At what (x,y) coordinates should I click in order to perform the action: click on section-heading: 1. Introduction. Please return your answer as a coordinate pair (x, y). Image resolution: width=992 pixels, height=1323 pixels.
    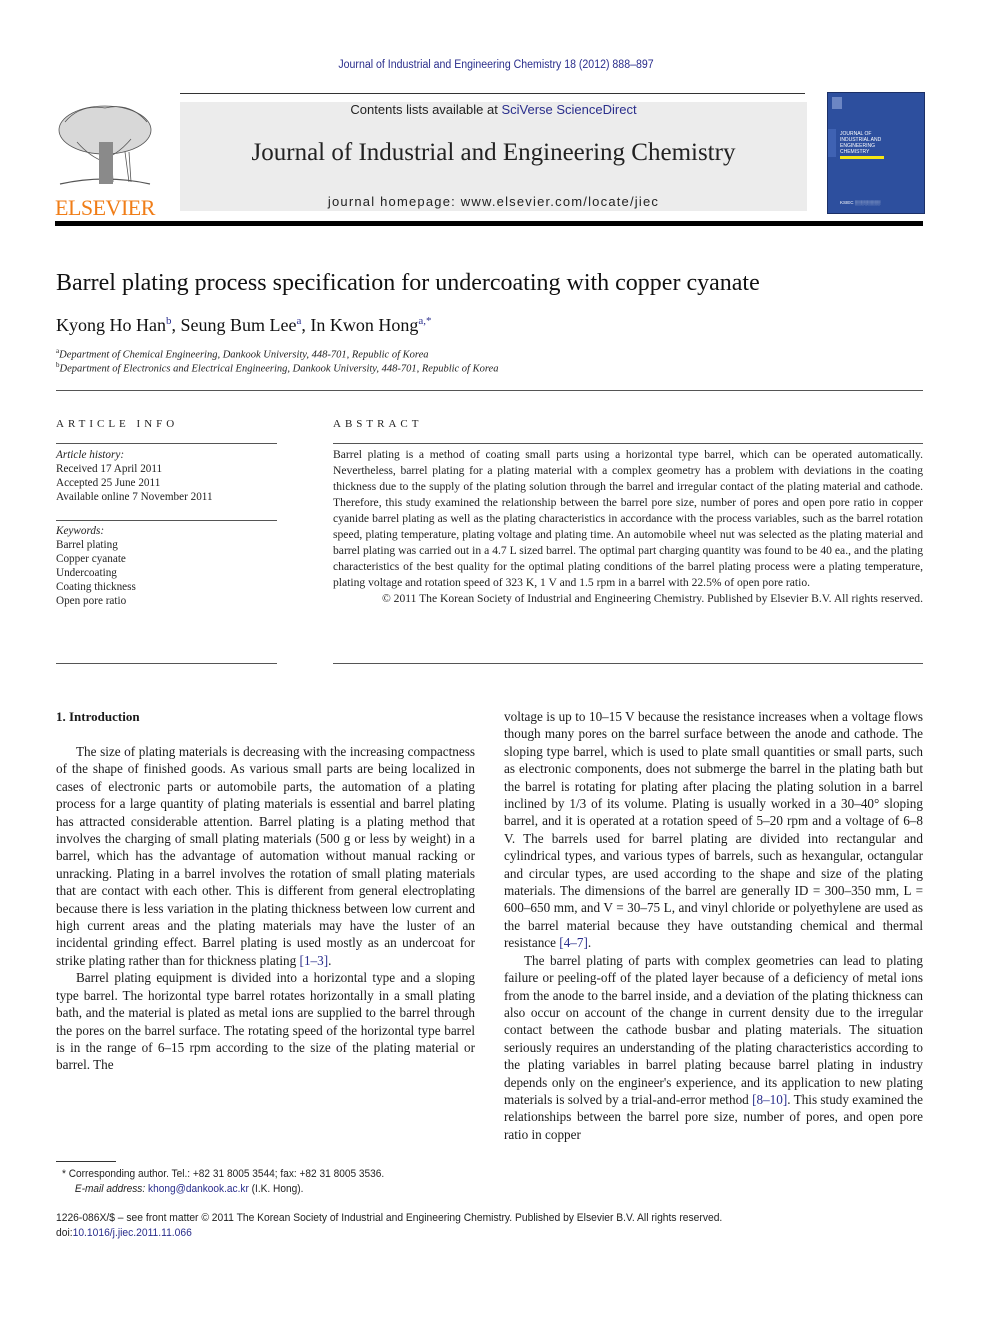
    Looking at the image, I should click on (98, 716).